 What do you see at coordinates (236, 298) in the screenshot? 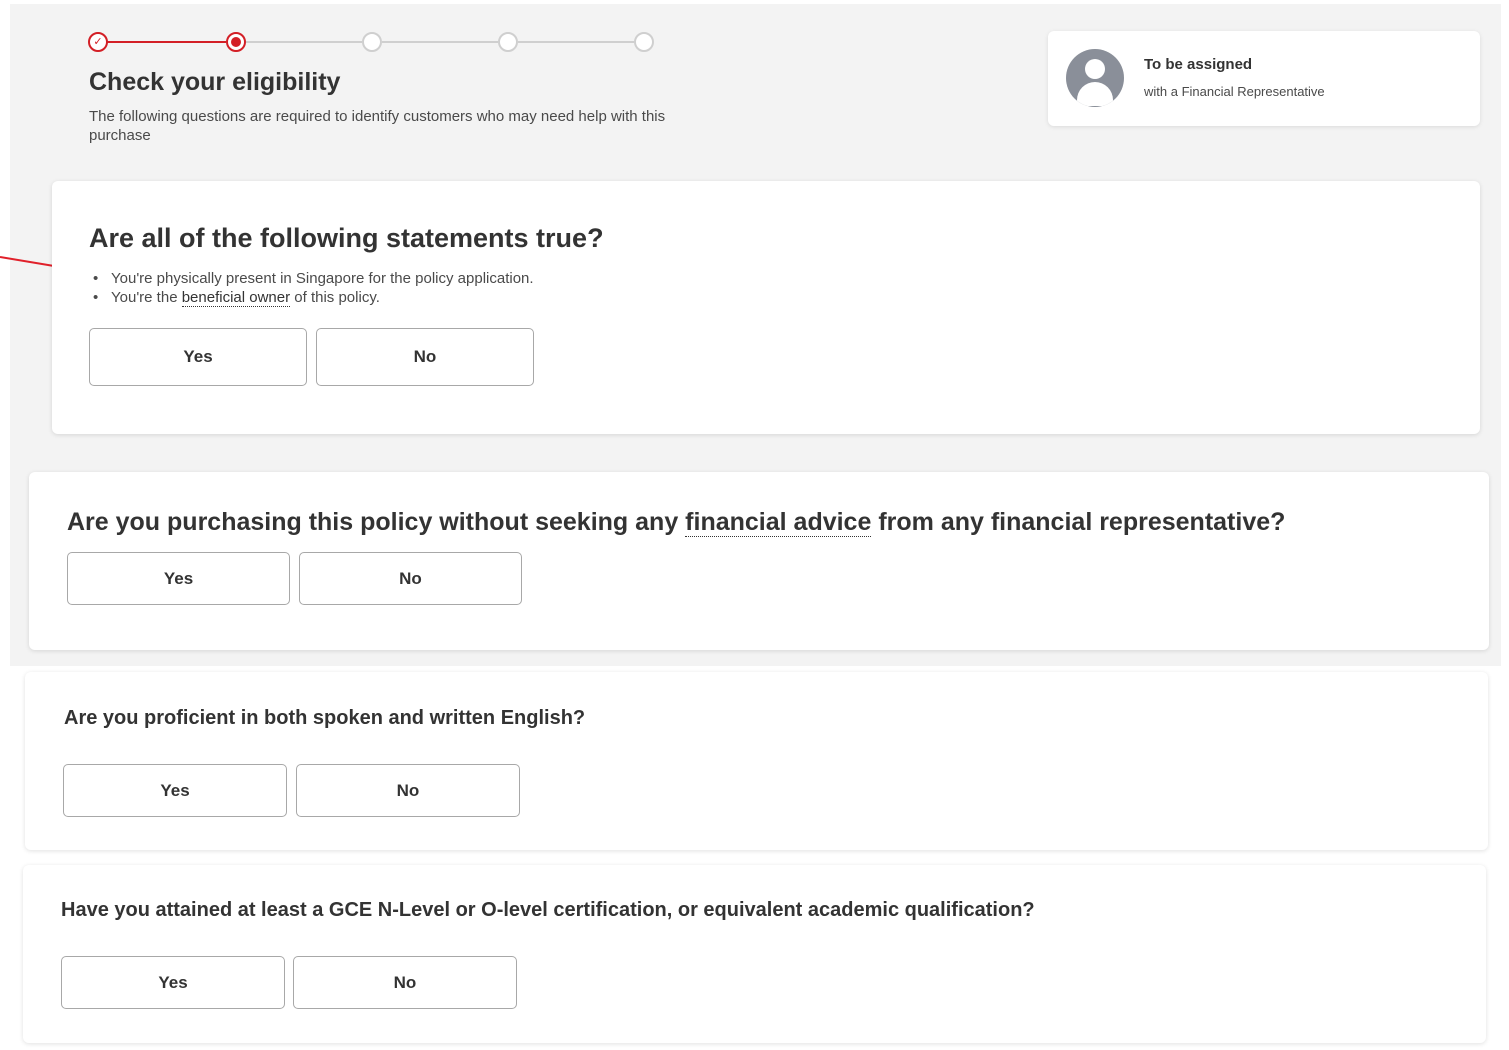
I see `beneficial-owner-tooltip-link: beneficial owner` at bounding box center [236, 298].